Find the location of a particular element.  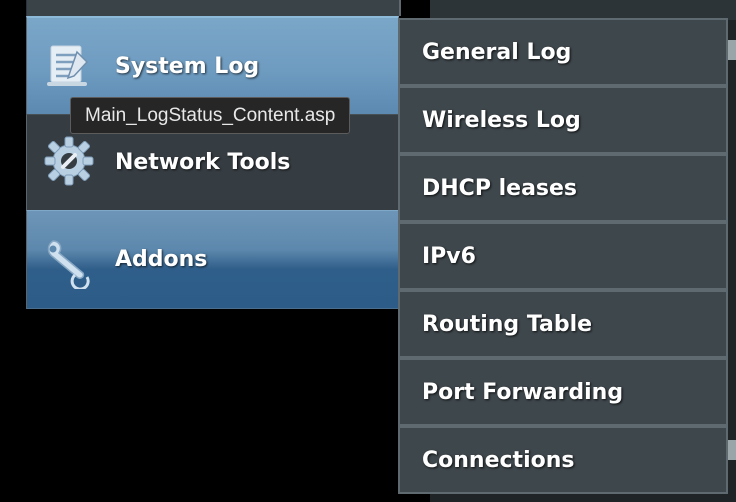

submenu-item-dhcp-leases: DHCP leases is located at coordinates (563, 188).